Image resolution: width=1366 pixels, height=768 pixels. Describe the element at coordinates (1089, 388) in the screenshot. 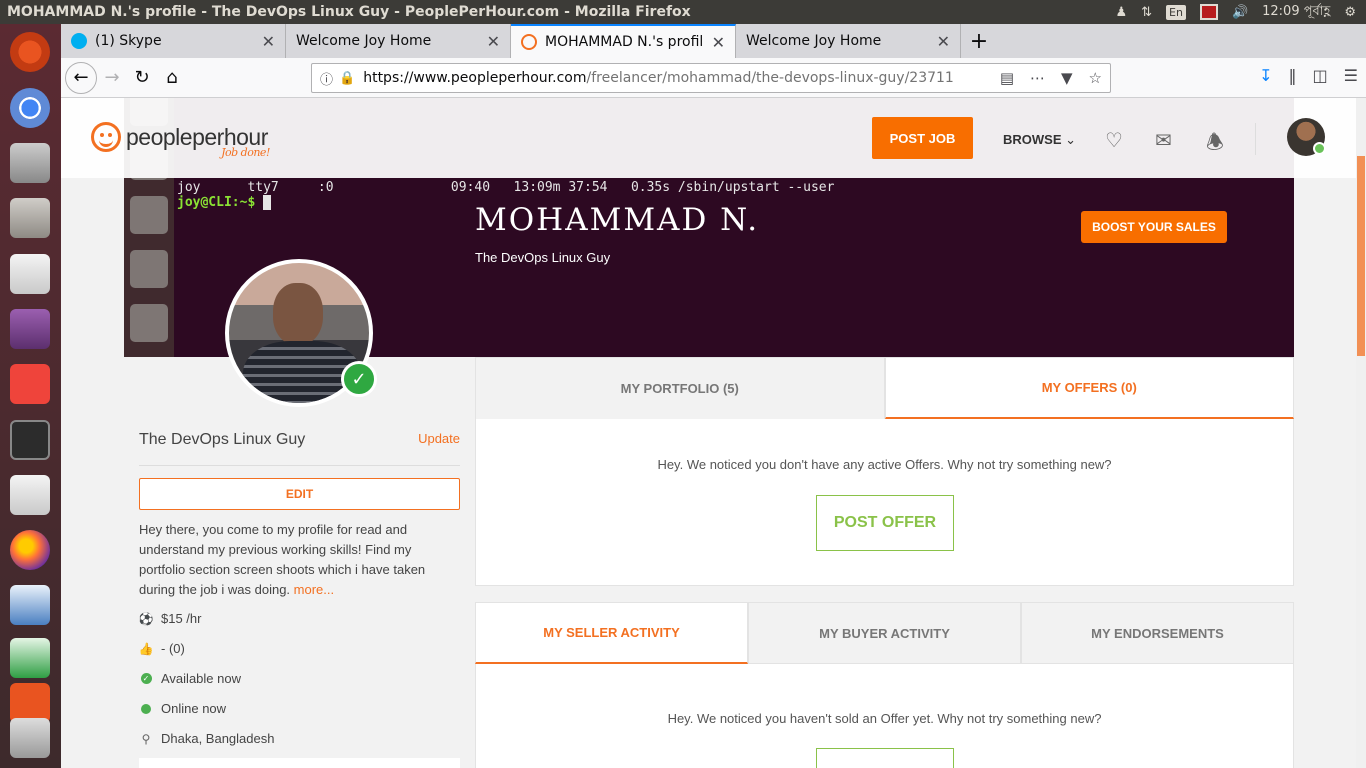

I see `tab-my-offers: MY OFFERS (0)` at that location.